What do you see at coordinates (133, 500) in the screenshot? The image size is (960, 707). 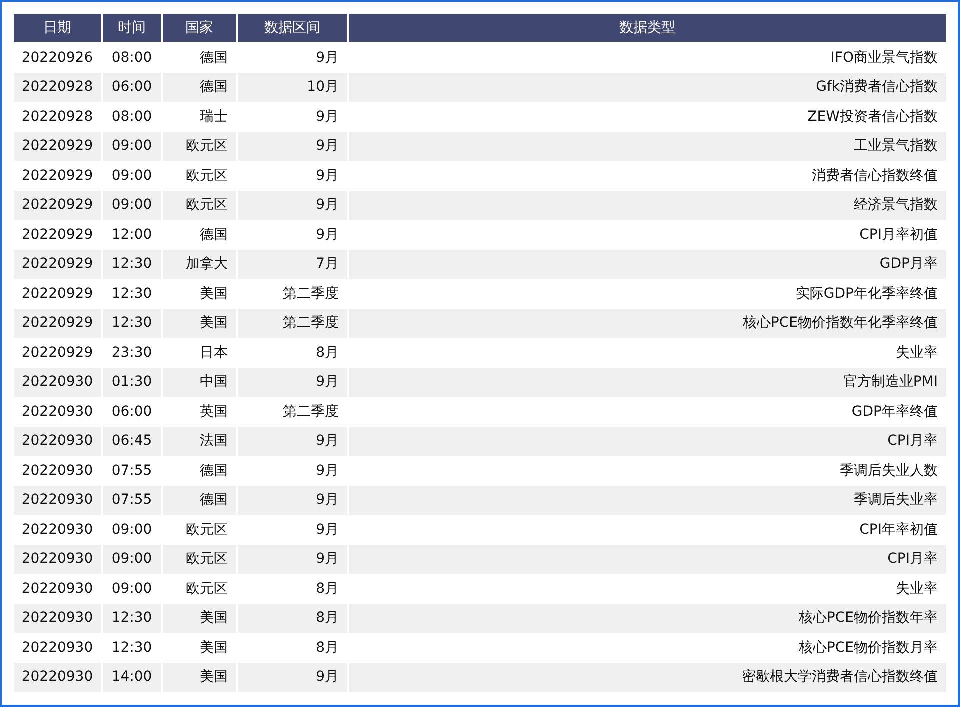 I see `time-cell: 07:55` at bounding box center [133, 500].